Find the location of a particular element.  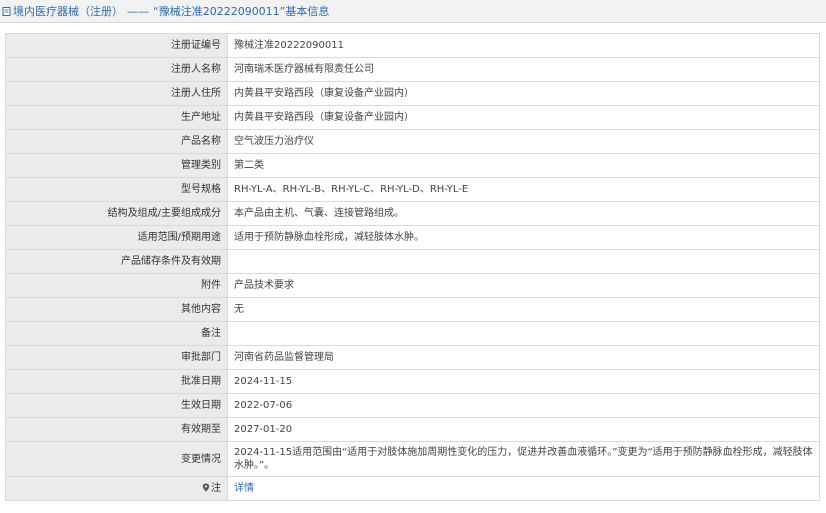

field-value: 2027-01-20 is located at coordinates (523, 429).